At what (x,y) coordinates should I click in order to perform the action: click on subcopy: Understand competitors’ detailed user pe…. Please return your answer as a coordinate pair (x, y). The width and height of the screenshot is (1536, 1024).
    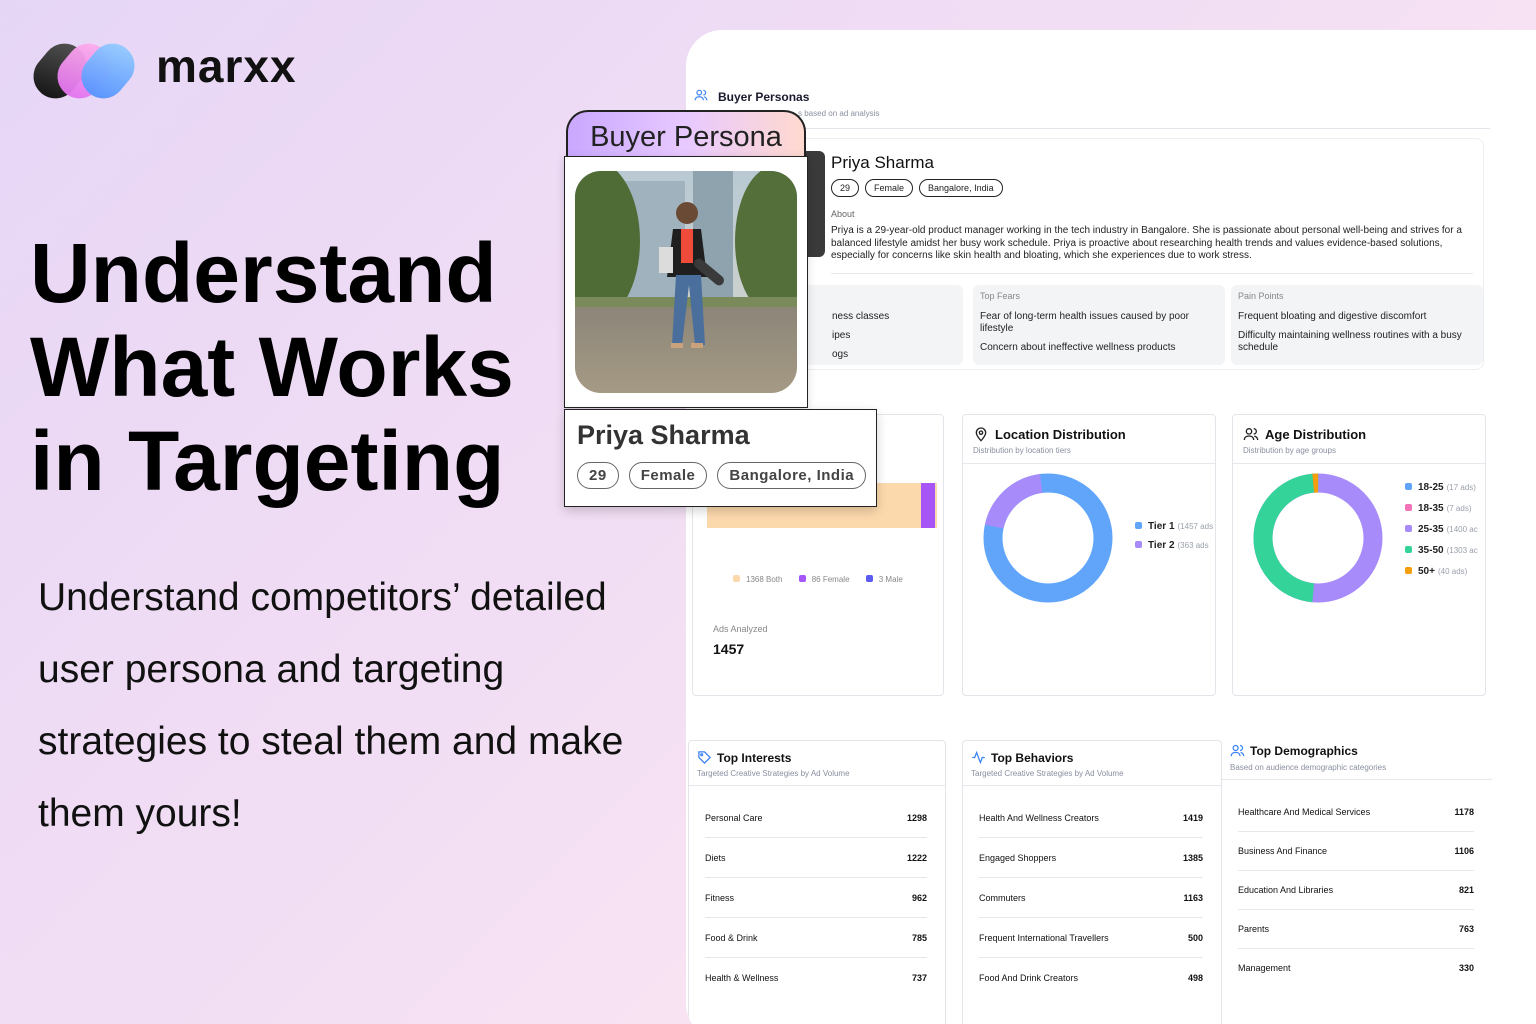
    Looking at the image, I should click on (348, 706).